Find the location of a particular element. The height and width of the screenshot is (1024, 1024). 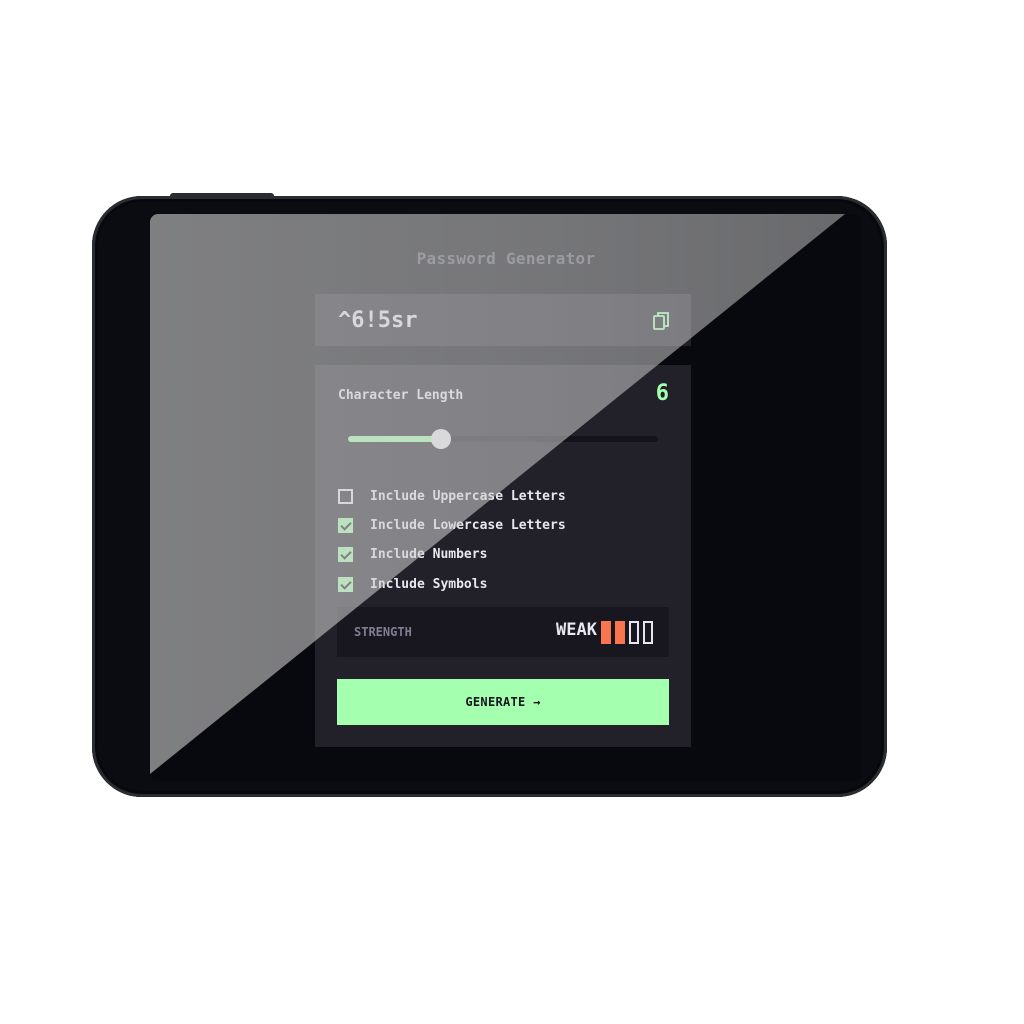

option-label: Include Numbers is located at coordinates (429, 554).